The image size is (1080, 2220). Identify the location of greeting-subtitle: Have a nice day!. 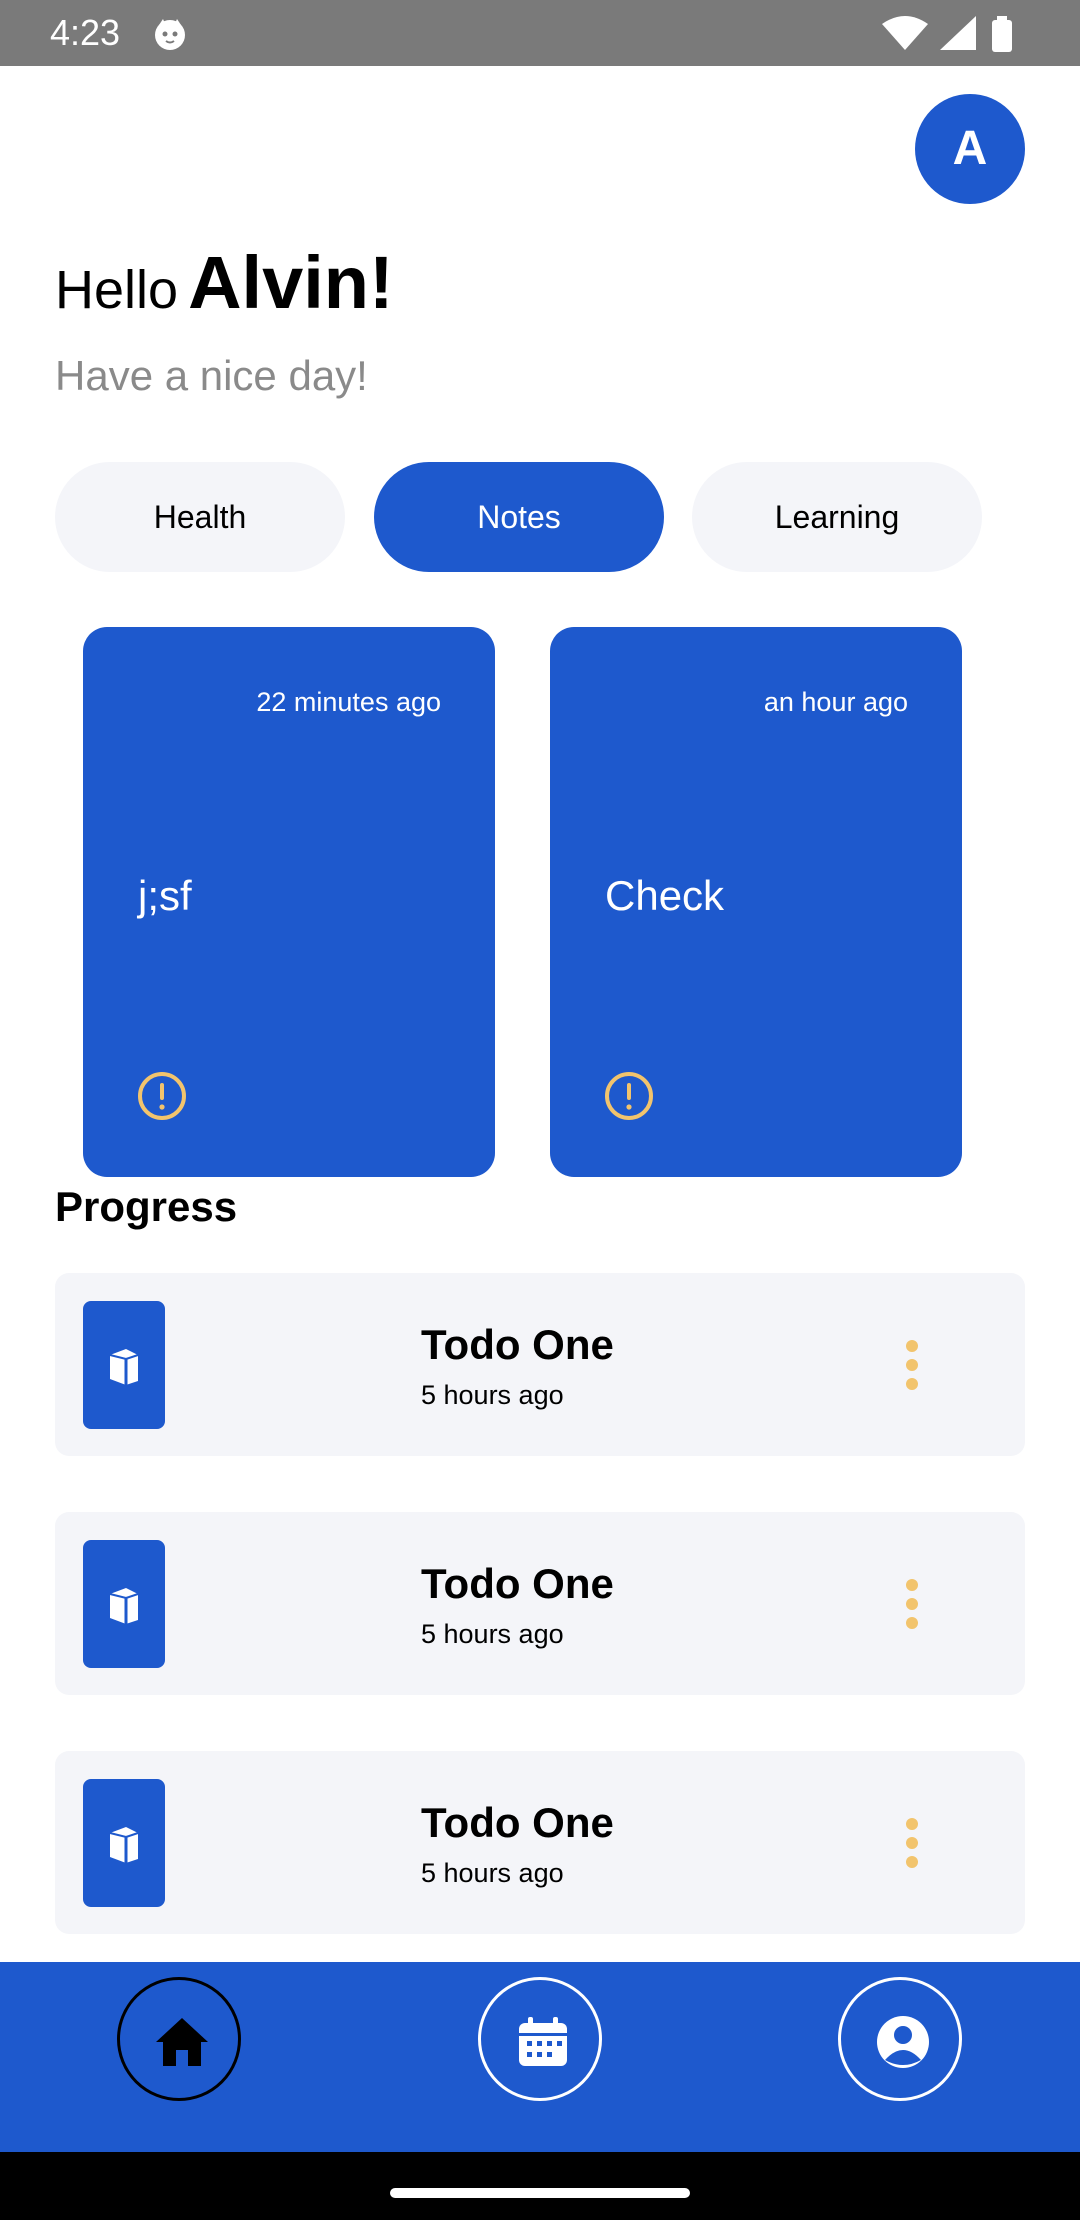
(211, 375).